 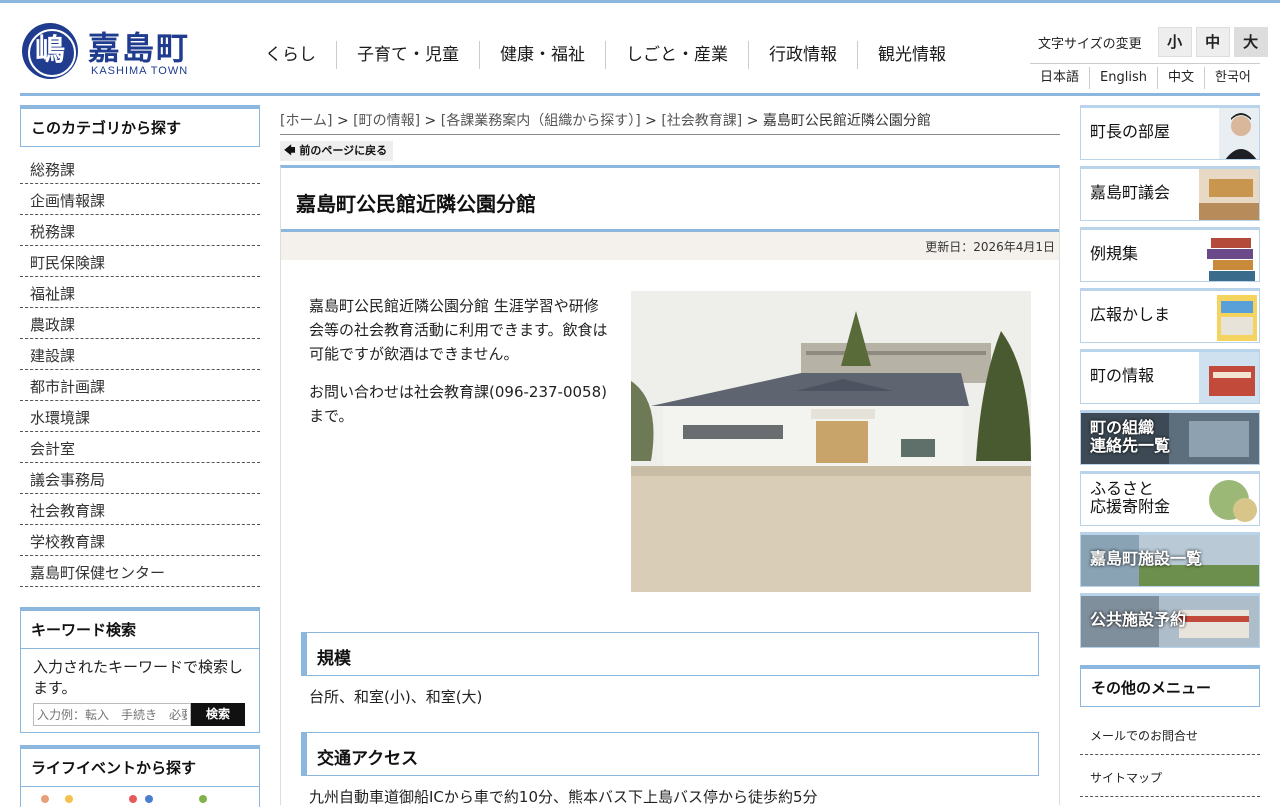 What do you see at coordinates (1153, 42) in the screenshot?
I see `font-size-switcher: 文字サイズの変更 小 中 大` at bounding box center [1153, 42].